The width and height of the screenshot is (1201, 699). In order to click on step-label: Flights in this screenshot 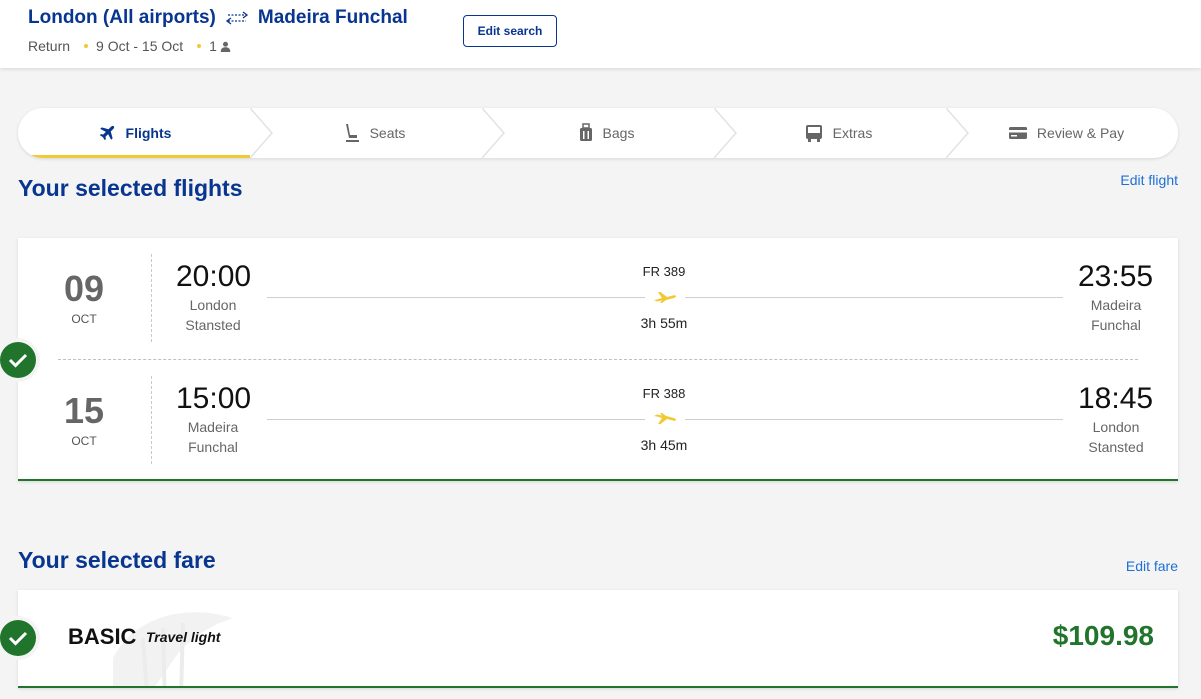, I will do `click(148, 133)`.